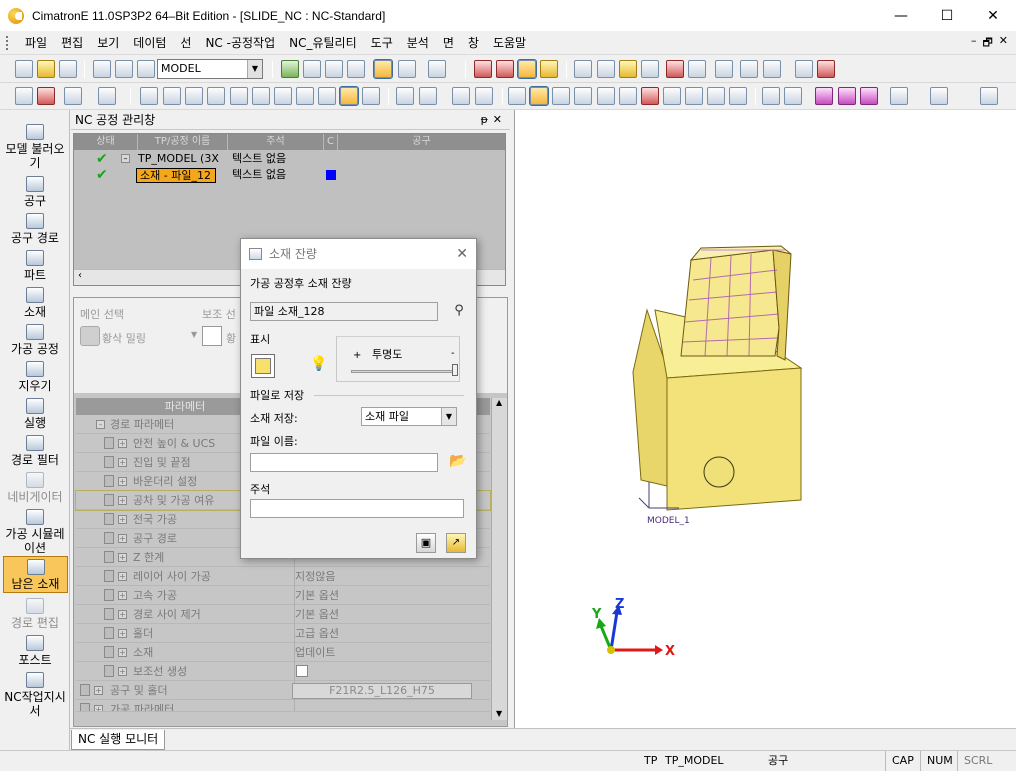 The image size is (1016, 771). Describe the element at coordinates (344, 462) in the screenshot. I see `file-name-input` at that location.